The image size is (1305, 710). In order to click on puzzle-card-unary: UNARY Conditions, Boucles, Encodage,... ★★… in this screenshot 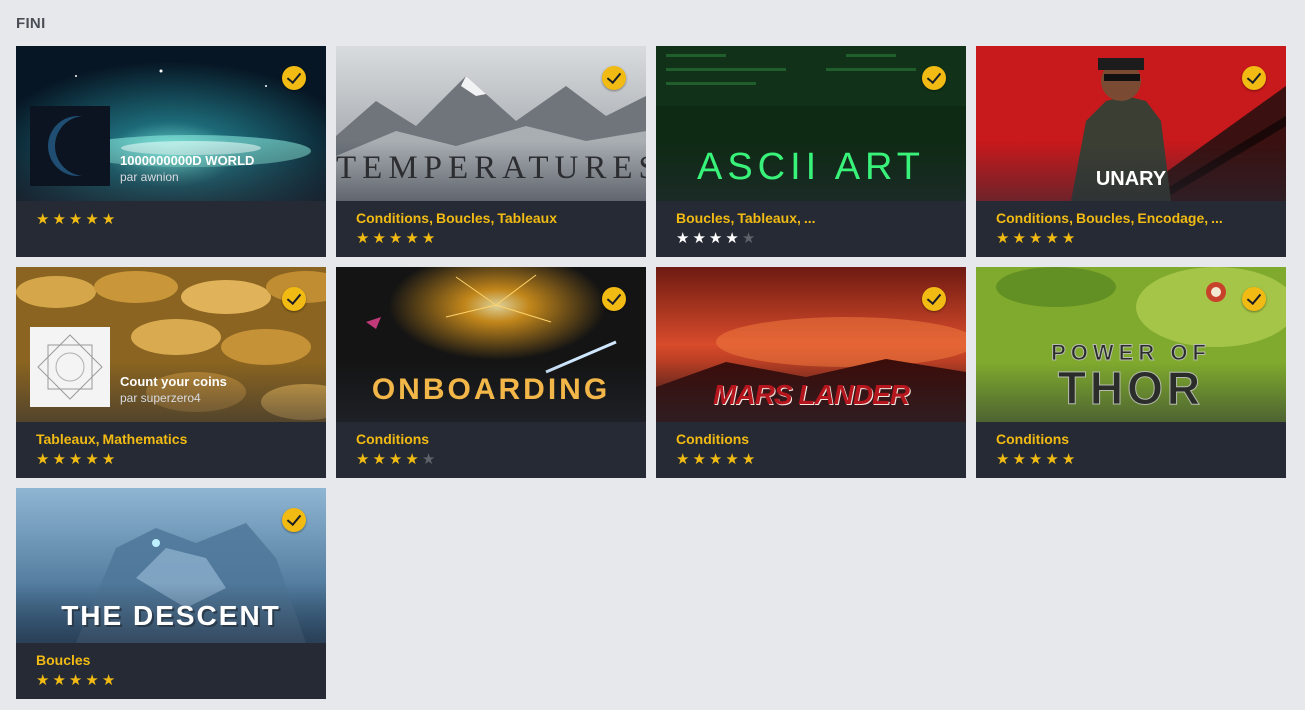, I will do `click(1131, 151)`.